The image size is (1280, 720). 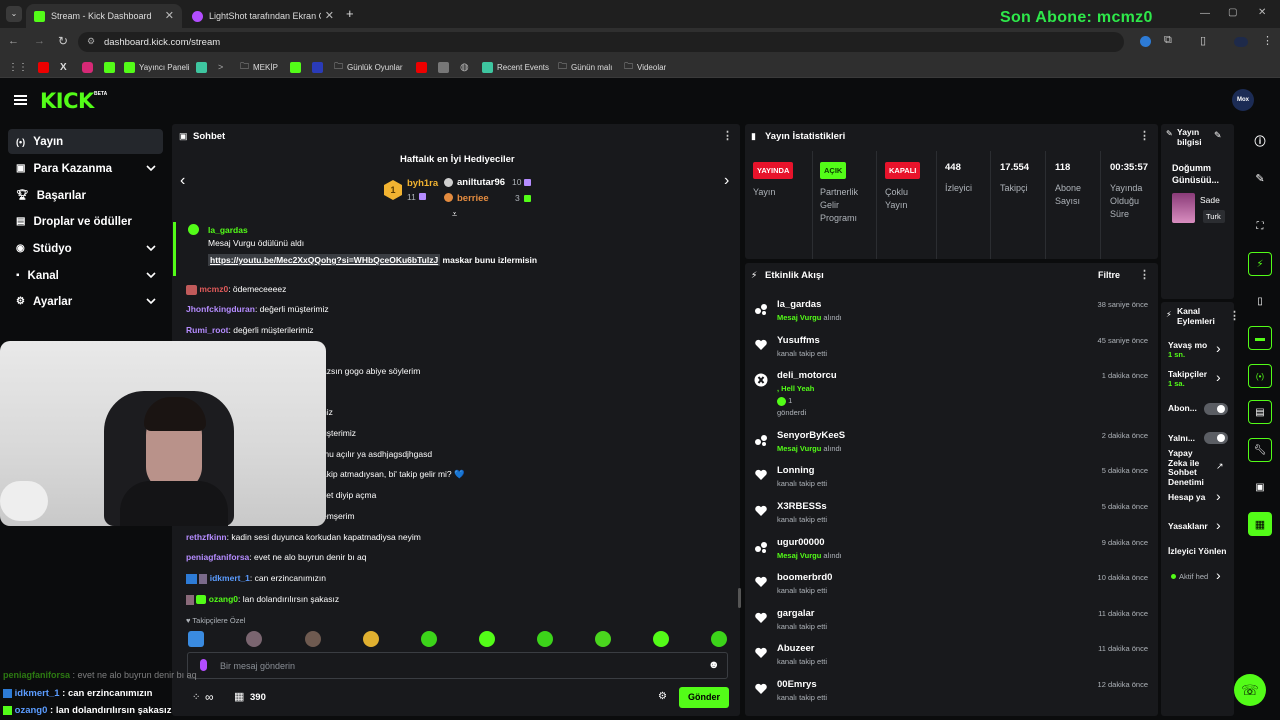 I want to click on activity-more-icon: ⋮, so click(x=1144, y=274).